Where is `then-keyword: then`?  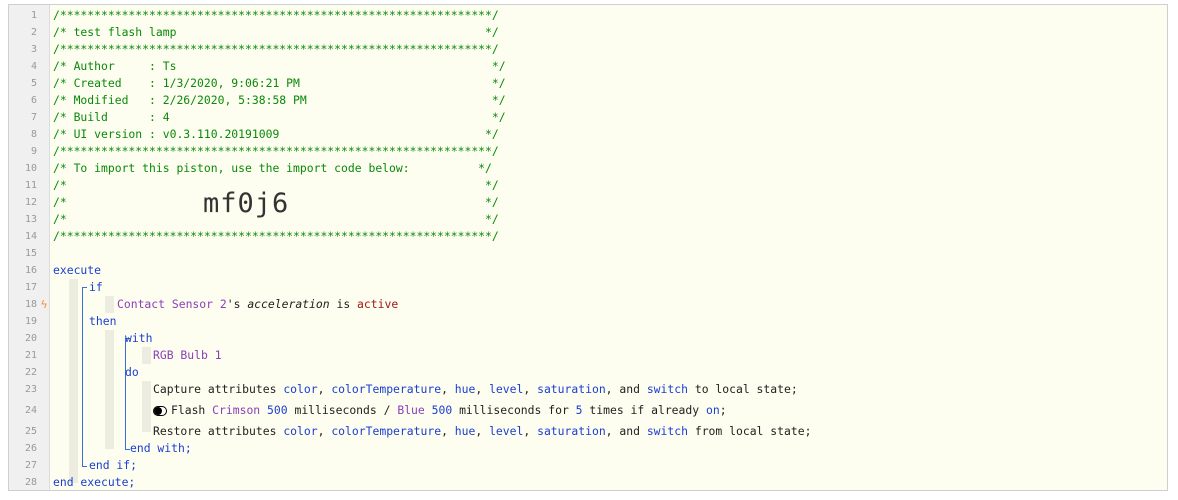 then-keyword: then is located at coordinates (102, 321).